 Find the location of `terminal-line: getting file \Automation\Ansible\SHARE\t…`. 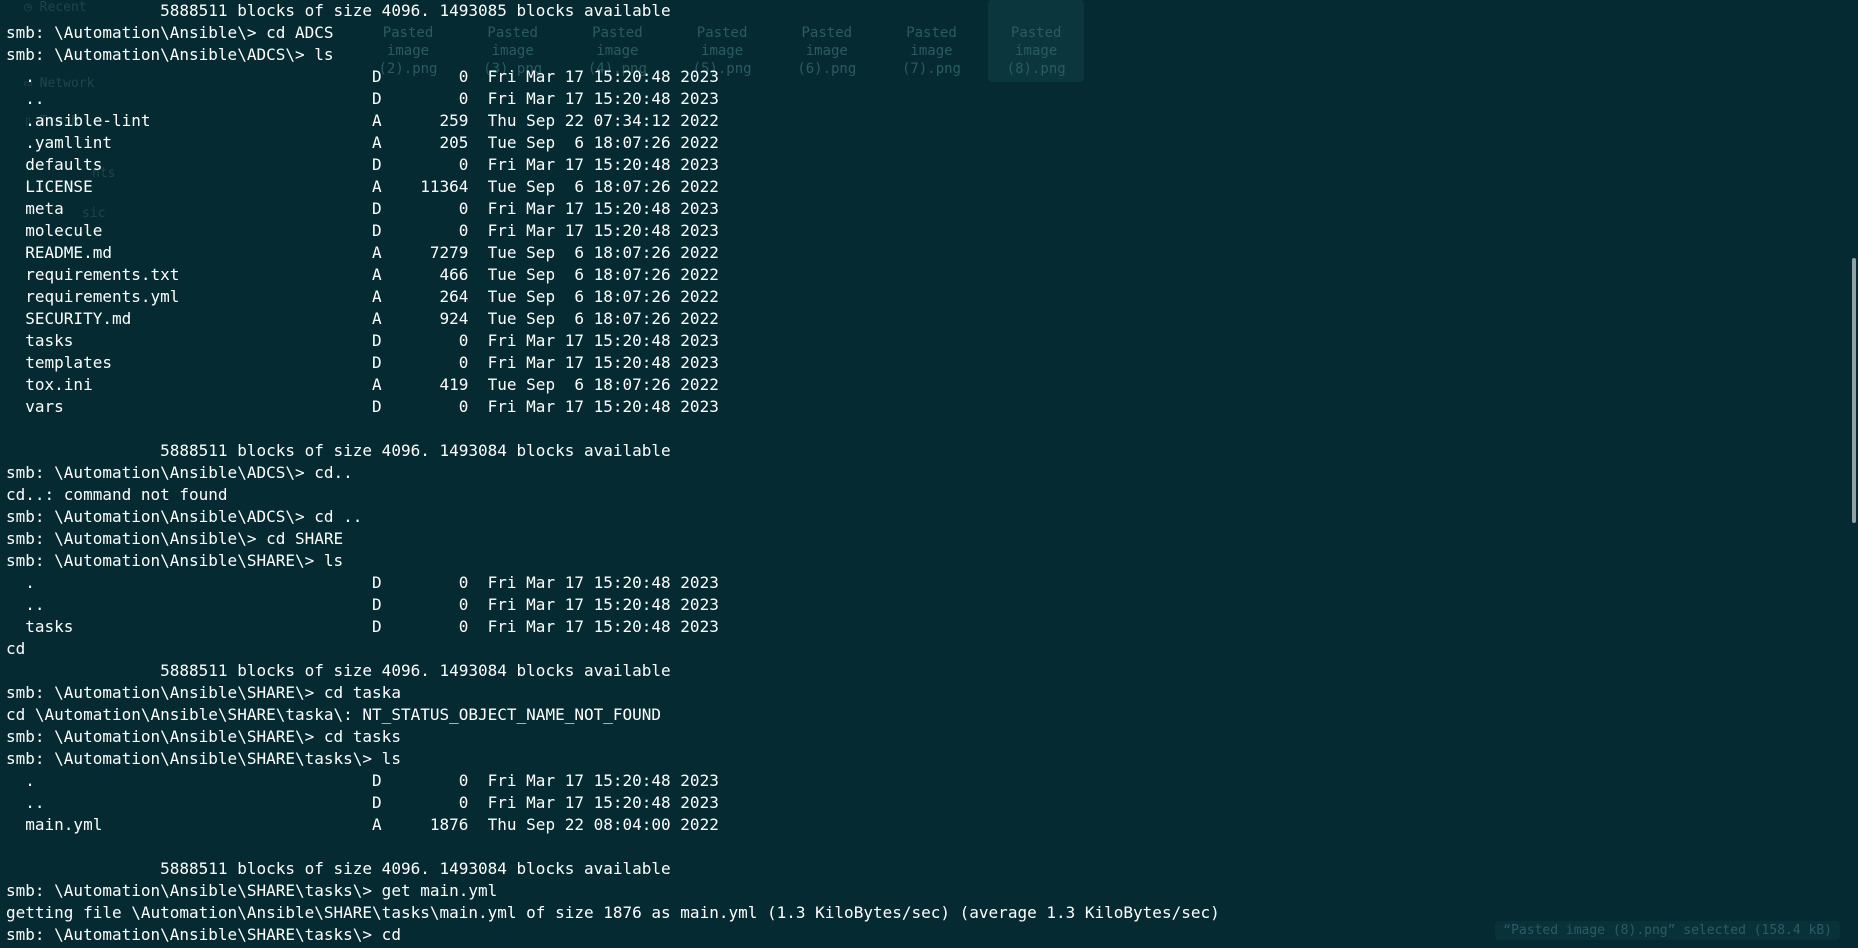

terminal-line: getting file \Automation\Ansible\SHARE\t… is located at coordinates (613, 912).